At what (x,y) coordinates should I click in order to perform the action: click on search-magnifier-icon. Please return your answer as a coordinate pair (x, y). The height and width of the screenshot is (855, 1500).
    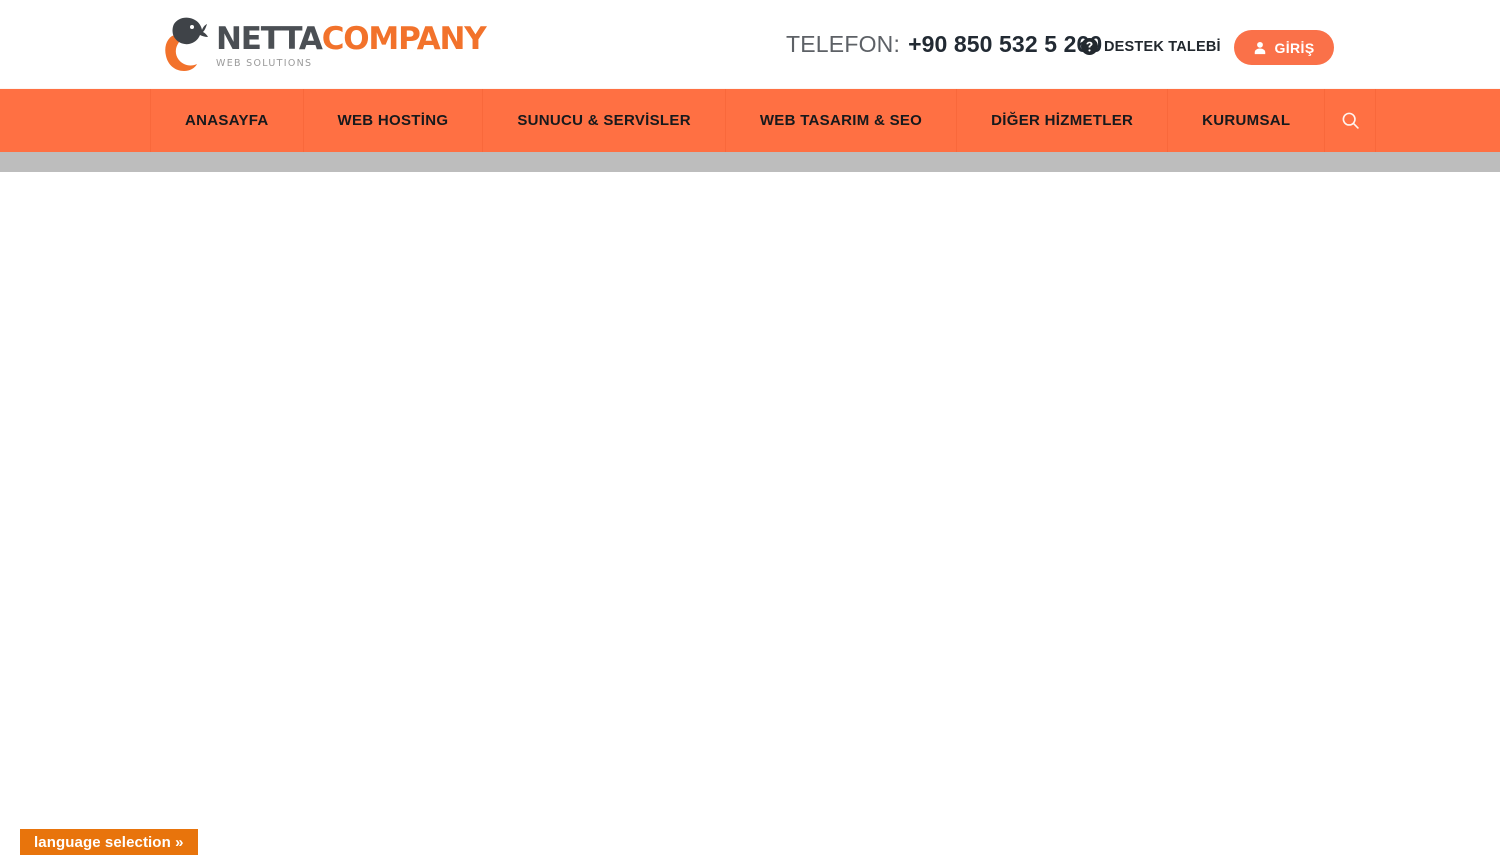
    Looking at the image, I should click on (1350, 120).